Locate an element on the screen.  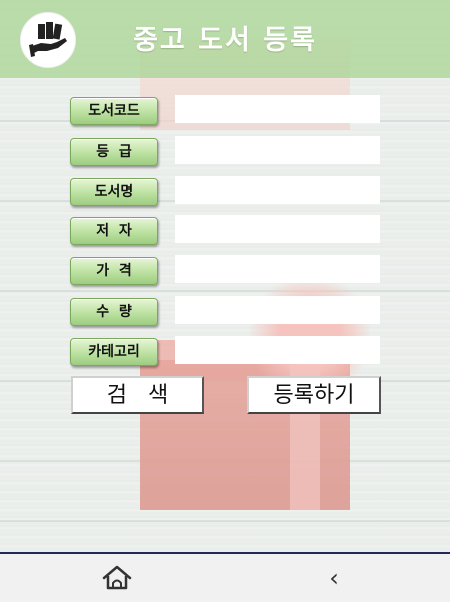
back-chevron-icon: ‹ is located at coordinates (334, 578).